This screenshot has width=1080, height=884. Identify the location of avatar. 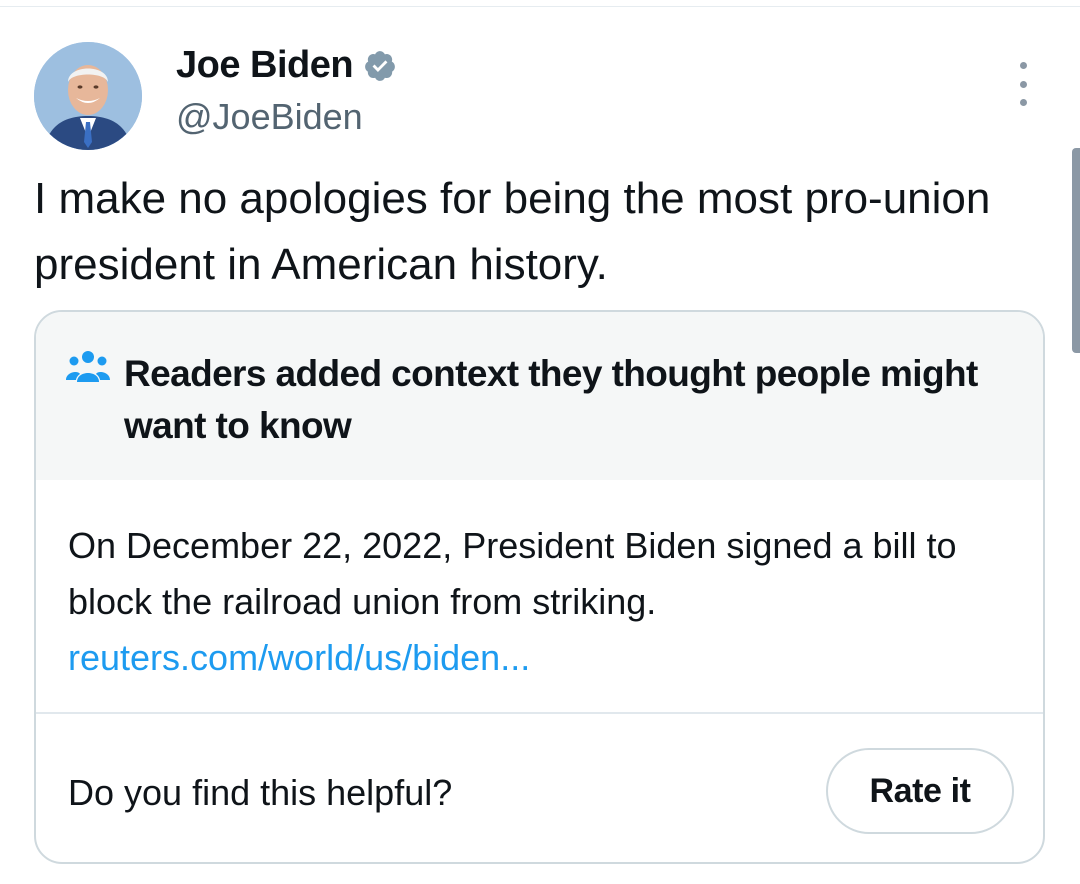
(88, 96).